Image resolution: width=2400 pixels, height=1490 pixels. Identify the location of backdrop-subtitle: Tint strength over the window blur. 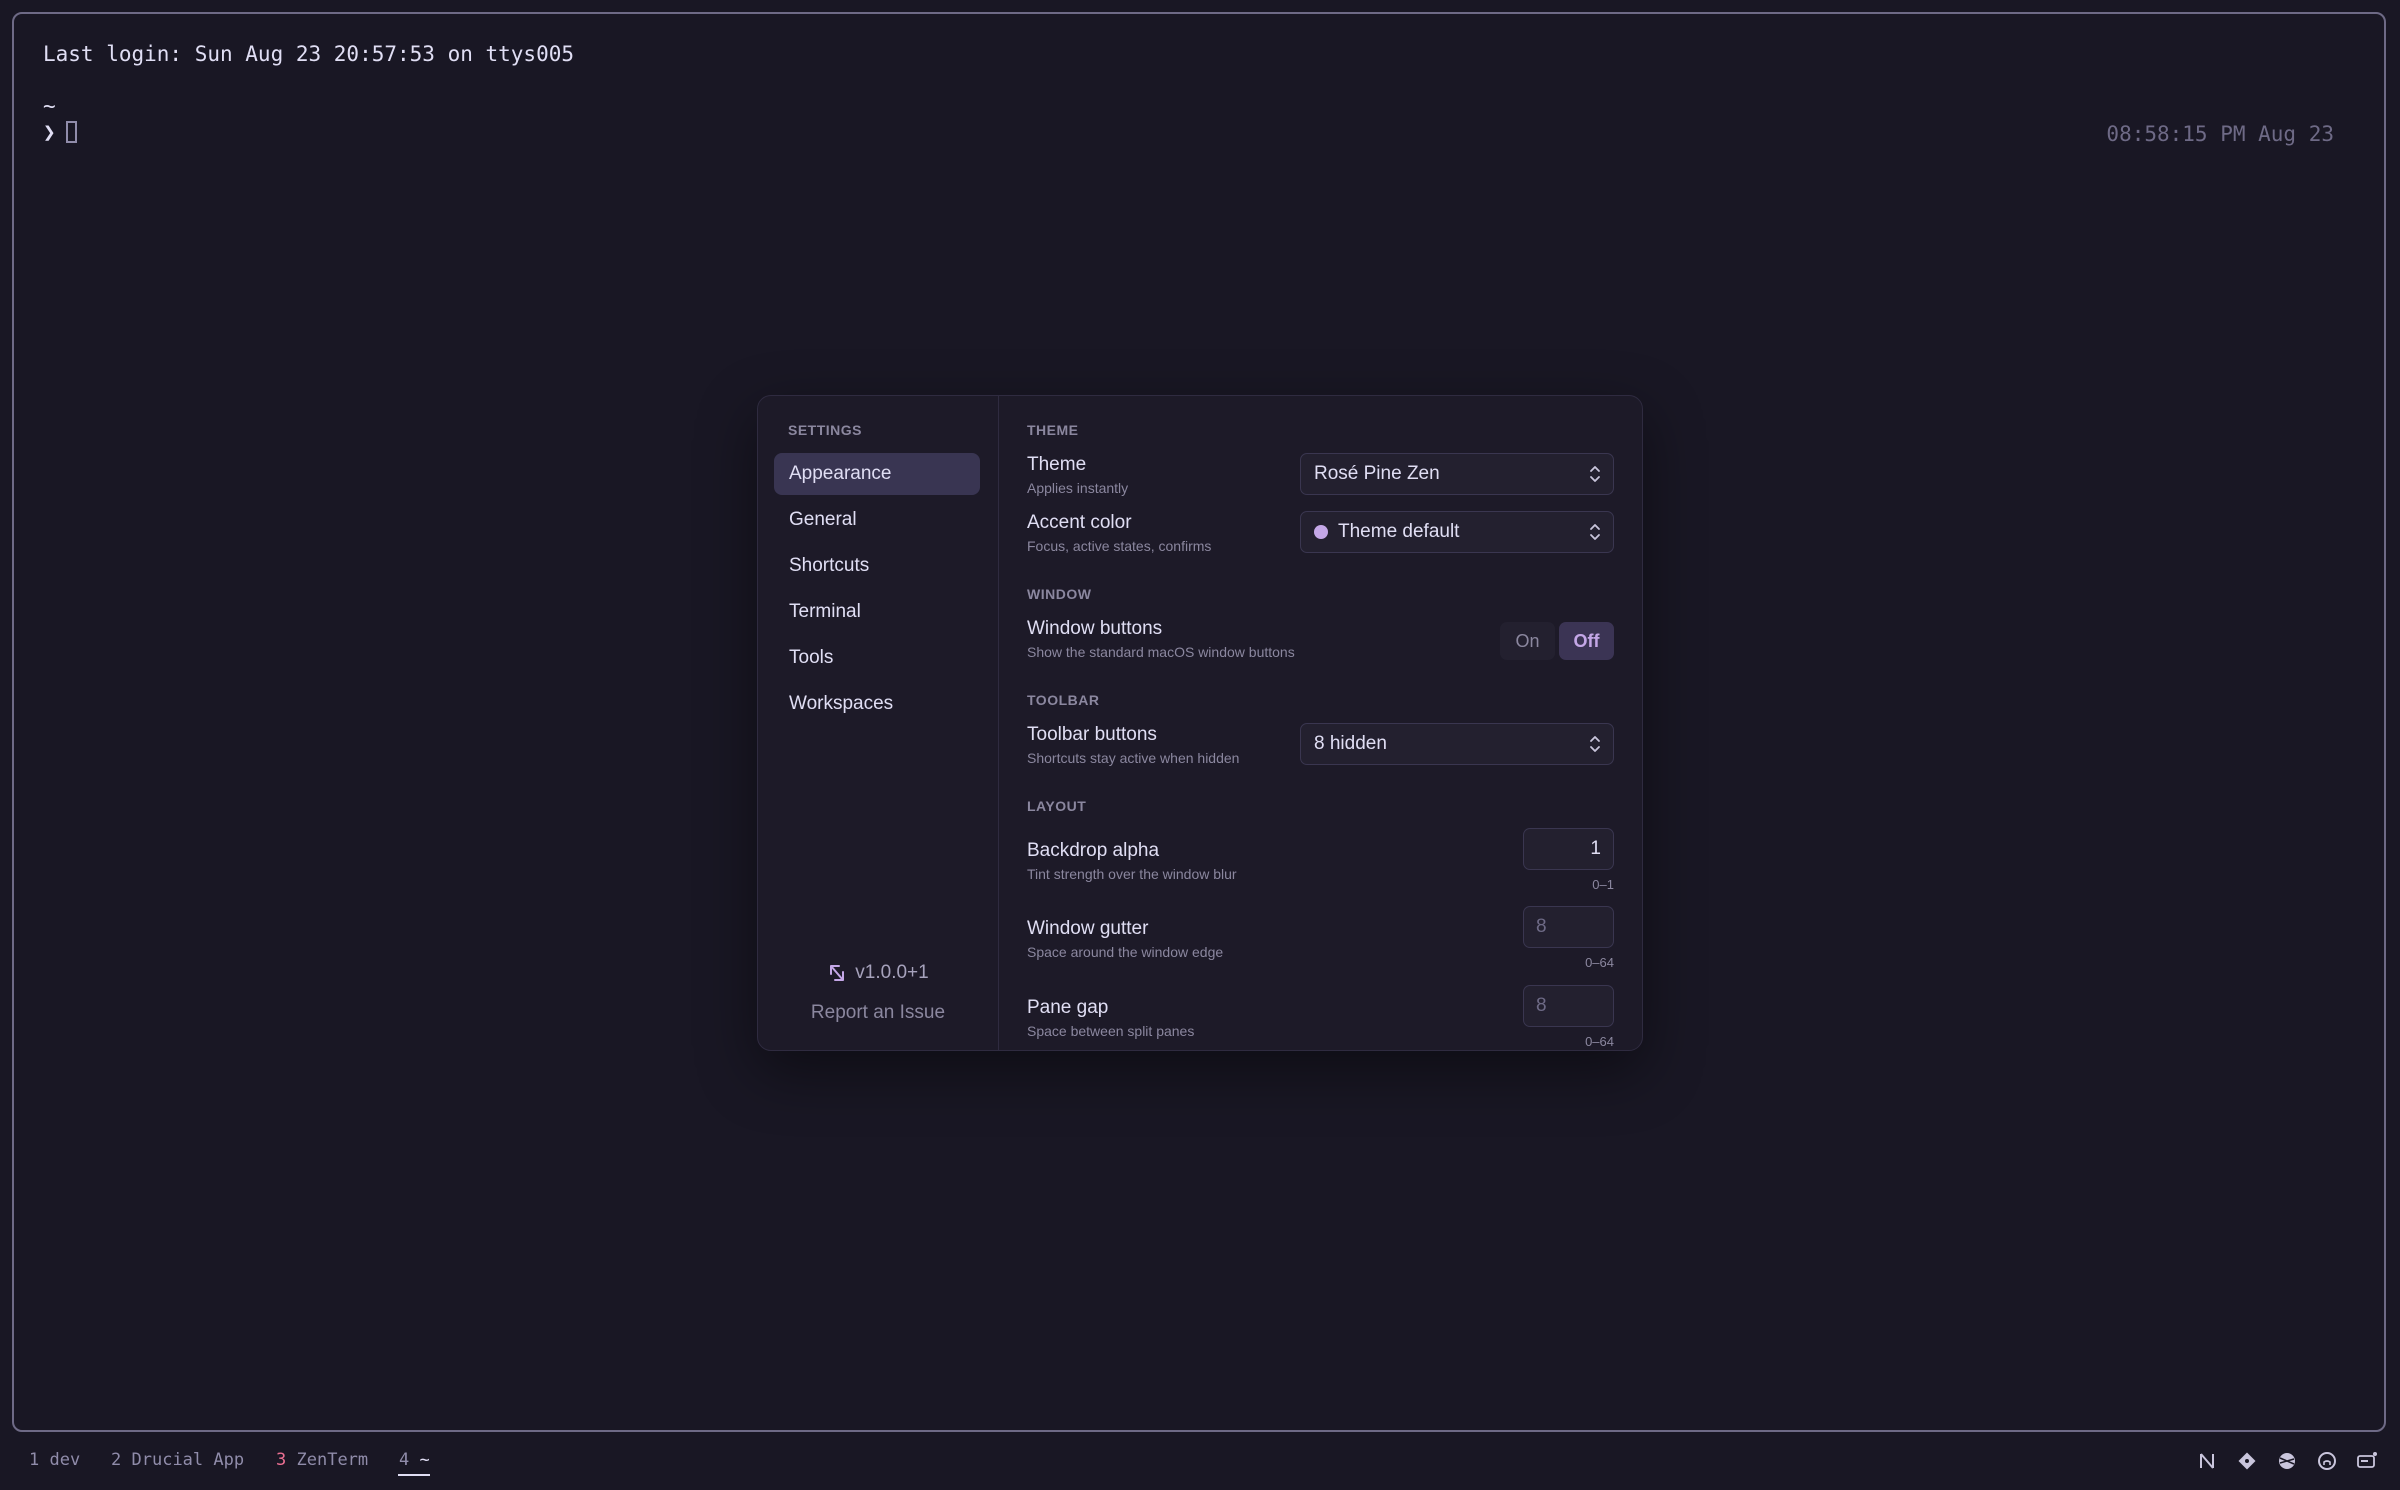
(1132, 874).